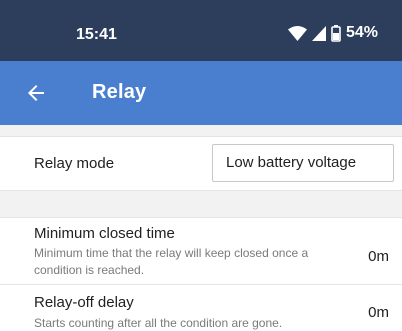 This screenshot has height=331, width=402. What do you see at coordinates (303, 163) in the screenshot?
I see `relay-mode-select: Low battery voltage` at bounding box center [303, 163].